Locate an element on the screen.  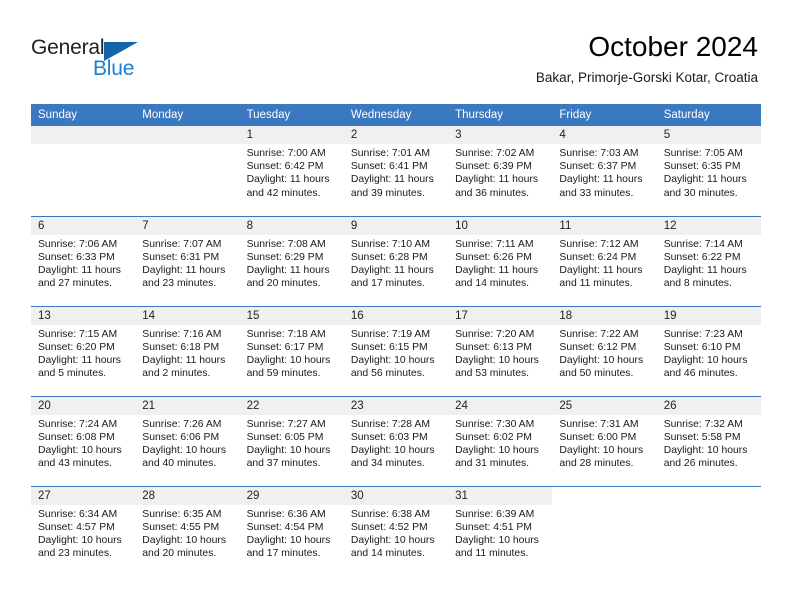
sunset-text: Sunset: 4:52 PM is located at coordinates (389, 527).